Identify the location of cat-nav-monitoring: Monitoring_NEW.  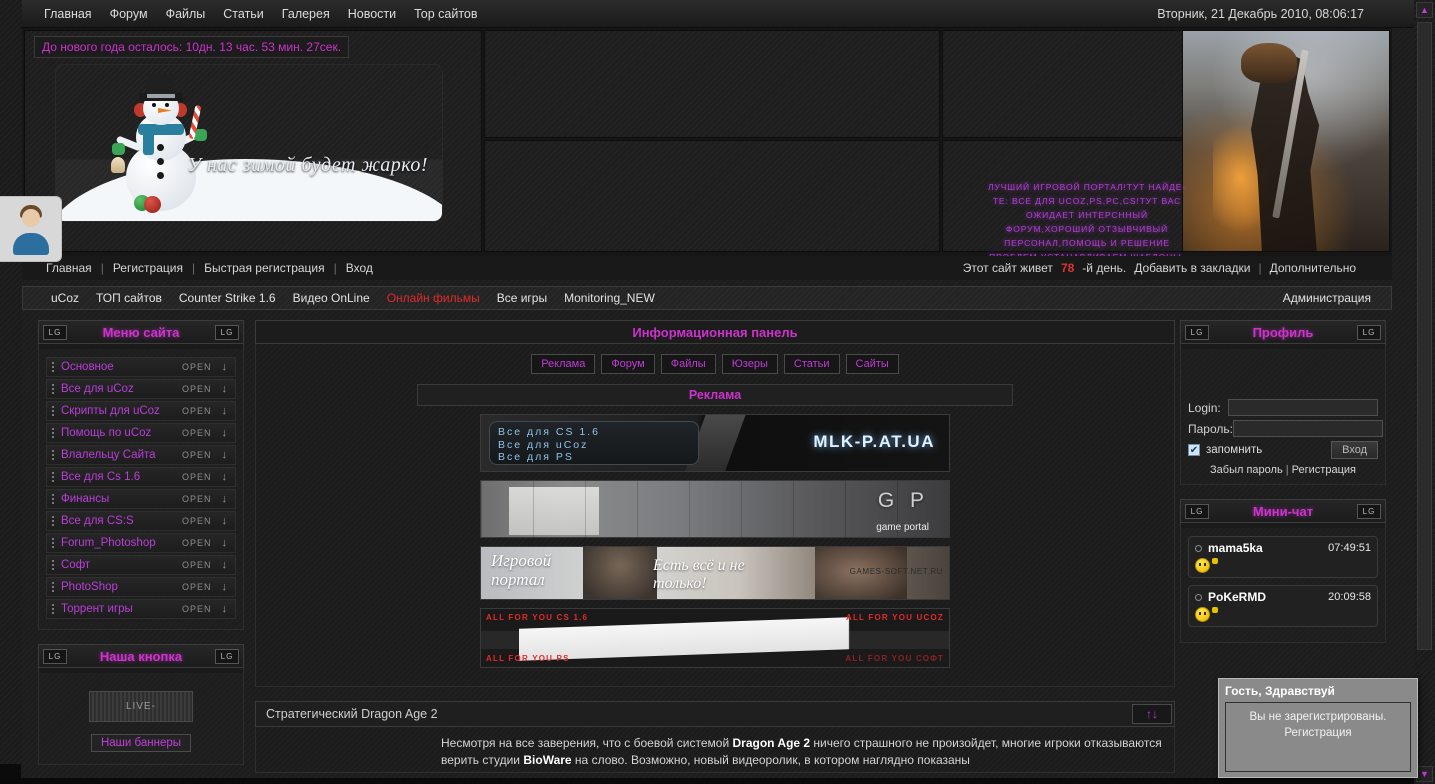
(609, 298).